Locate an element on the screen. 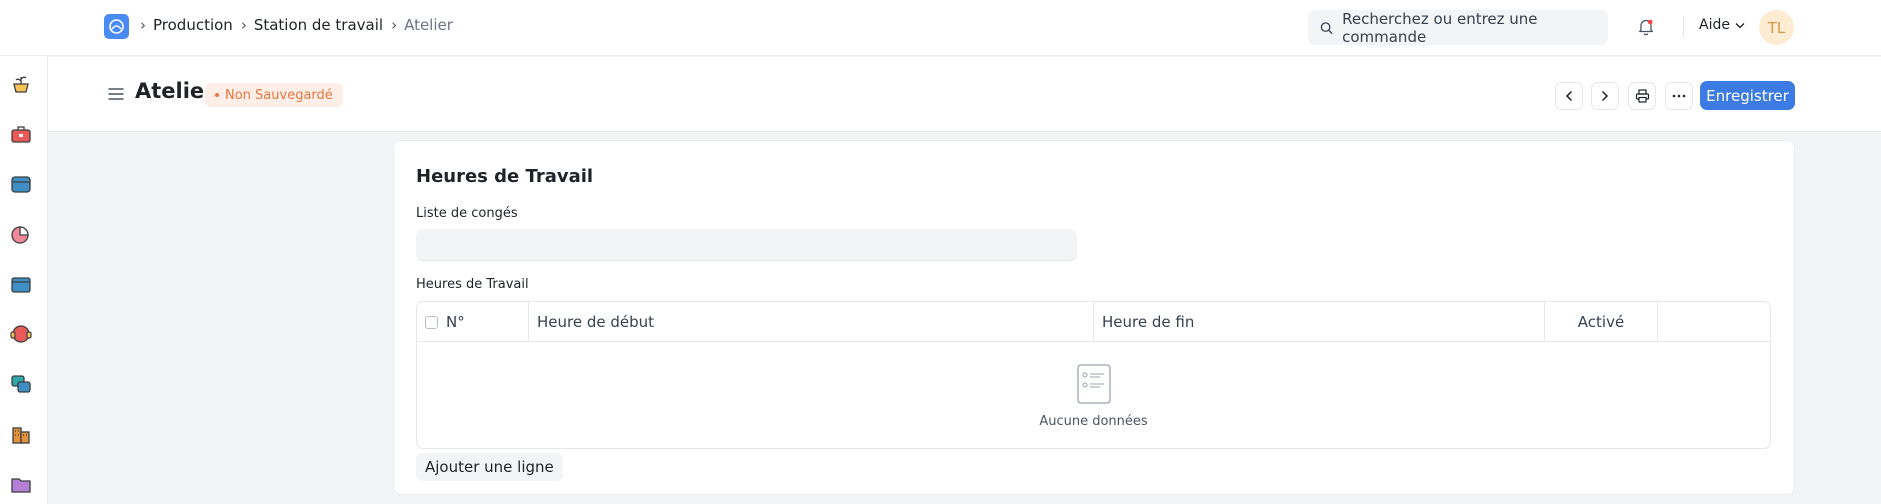  next-button is located at coordinates (1605, 96).